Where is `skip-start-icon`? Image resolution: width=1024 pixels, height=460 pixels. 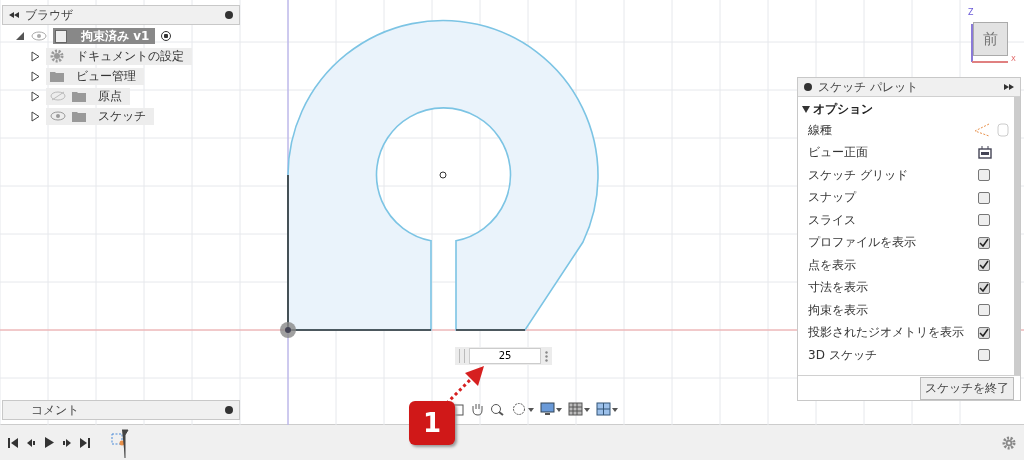 skip-start-icon is located at coordinates (13, 442).